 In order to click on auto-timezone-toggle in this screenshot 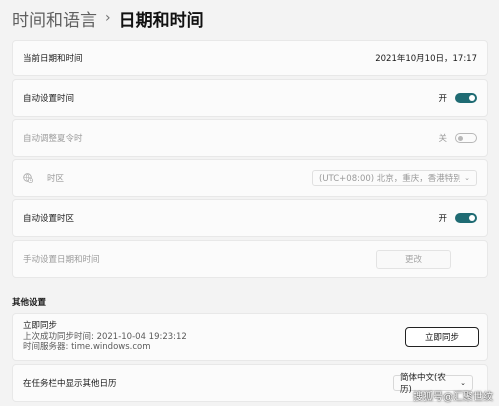, I will do `click(466, 218)`.